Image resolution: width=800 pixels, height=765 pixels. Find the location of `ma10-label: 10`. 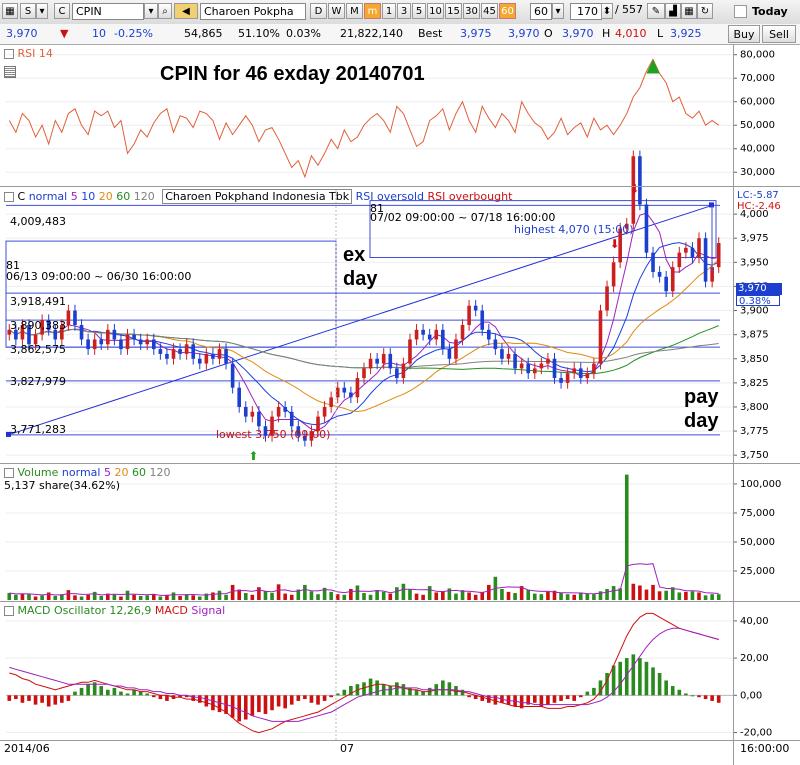

ma10-label: 10 is located at coordinates (88, 196).